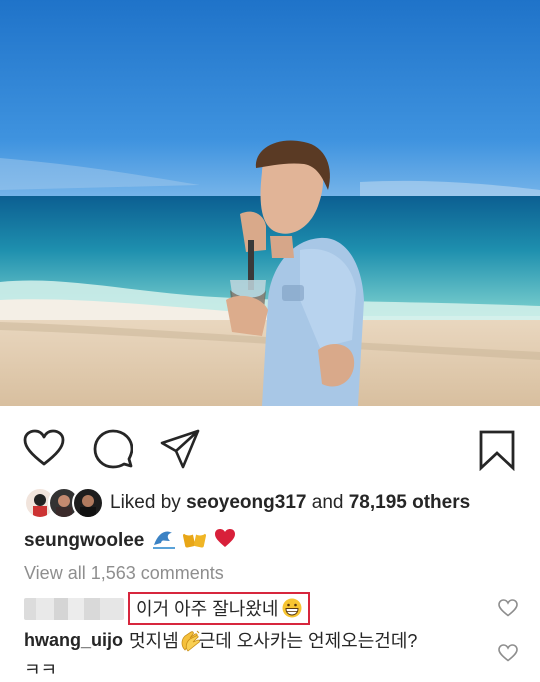  I want to click on highlight-box: 이거 아주 잘나왔네, so click(219, 608).